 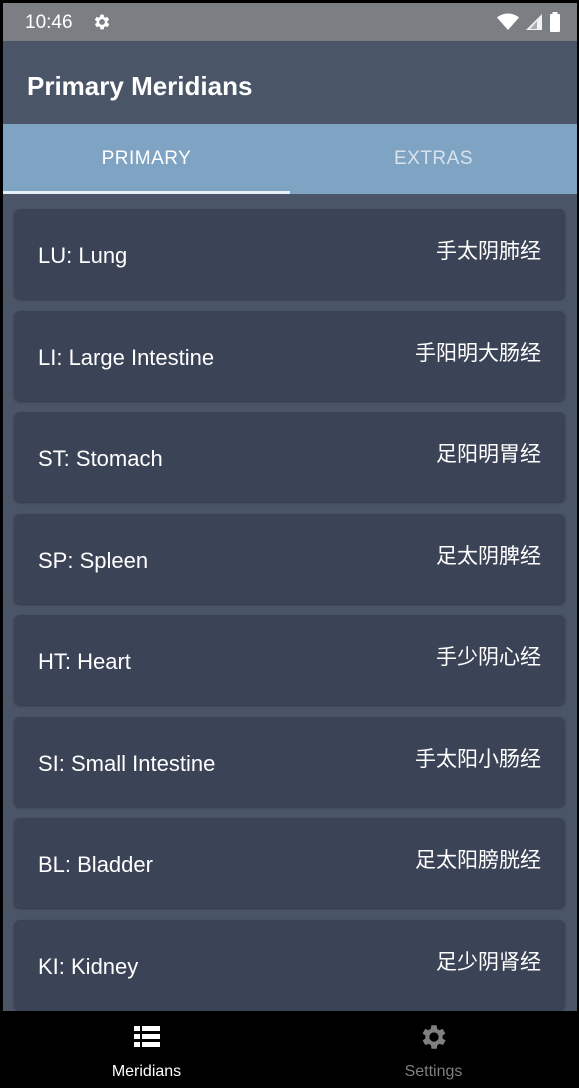 I want to click on meridian-chinese-name: 手阳明大肠经, so click(x=478, y=353).